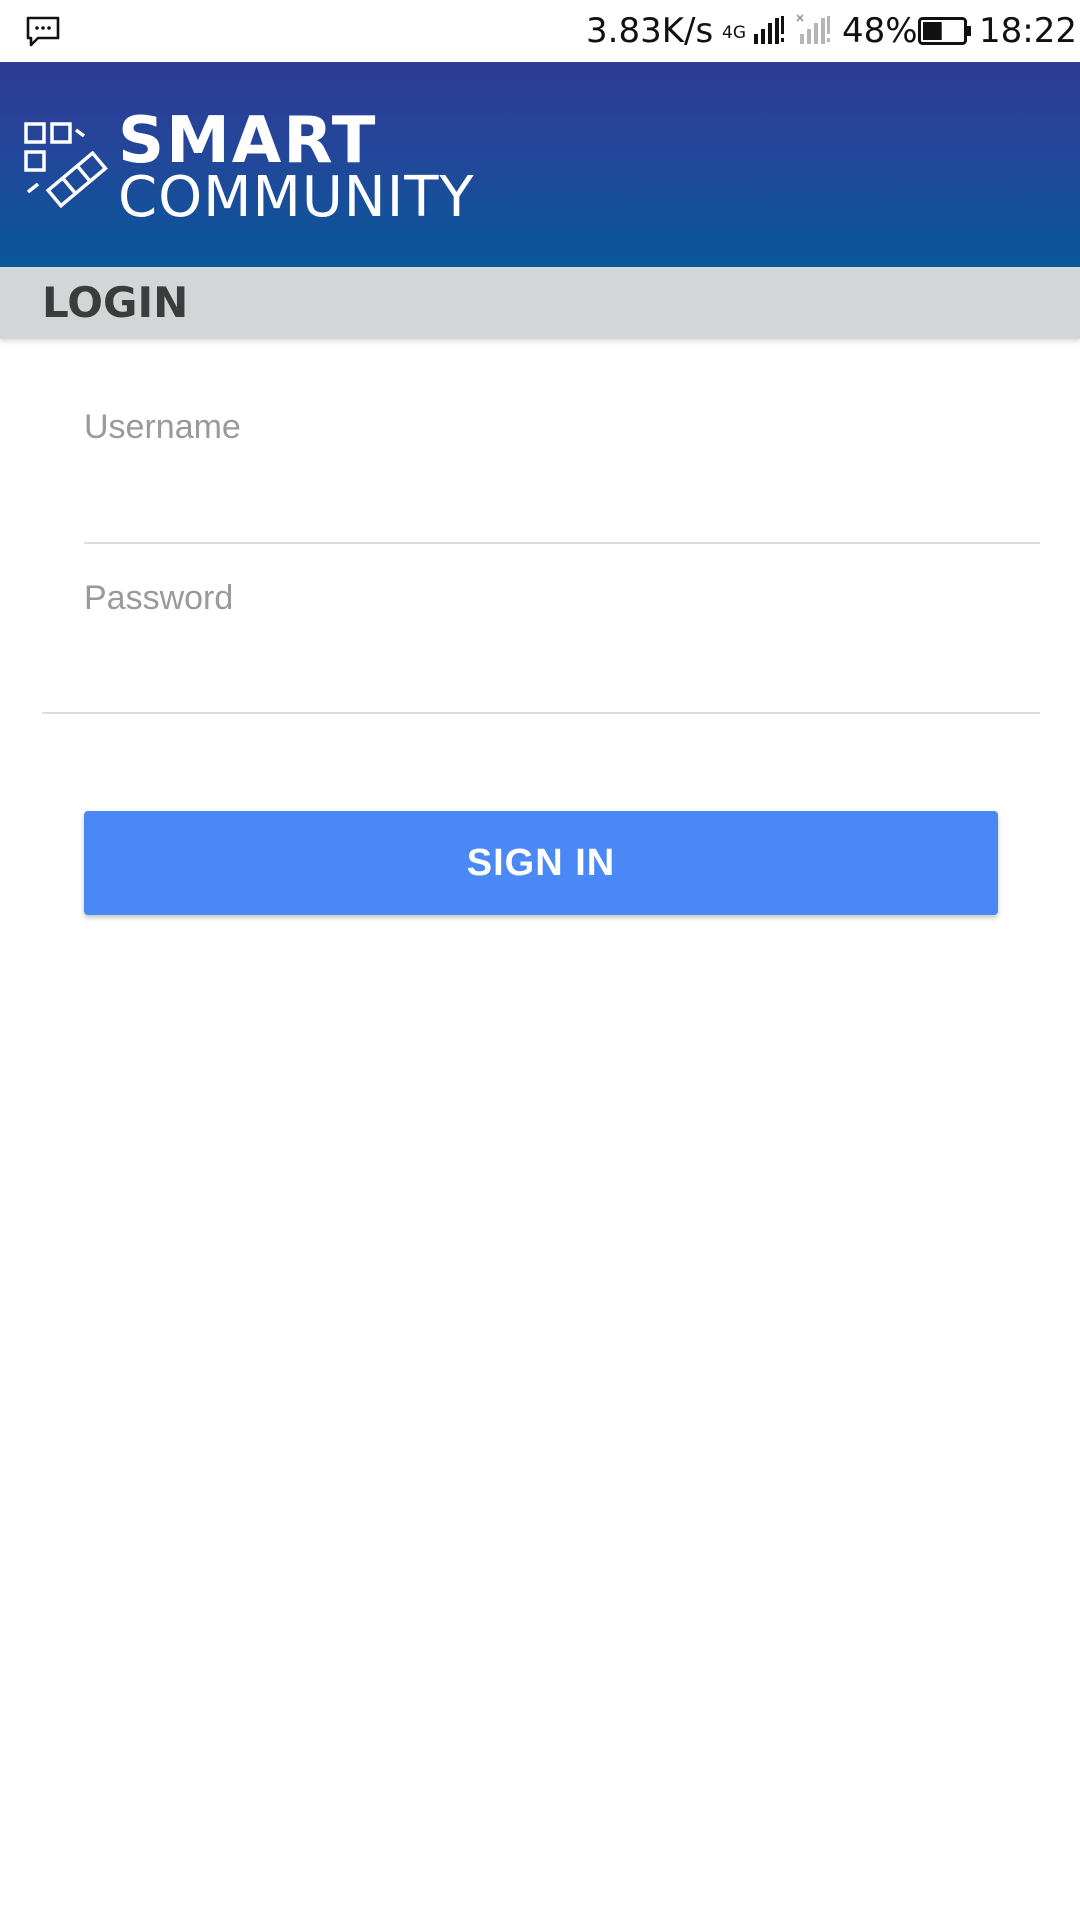 Image resolution: width=1080 pixels, height=1920 pixels. What do you see at coordinates (813, 29) in the screenshot?
I see `signal-no-service-icon` at bounding box center [813, 29].